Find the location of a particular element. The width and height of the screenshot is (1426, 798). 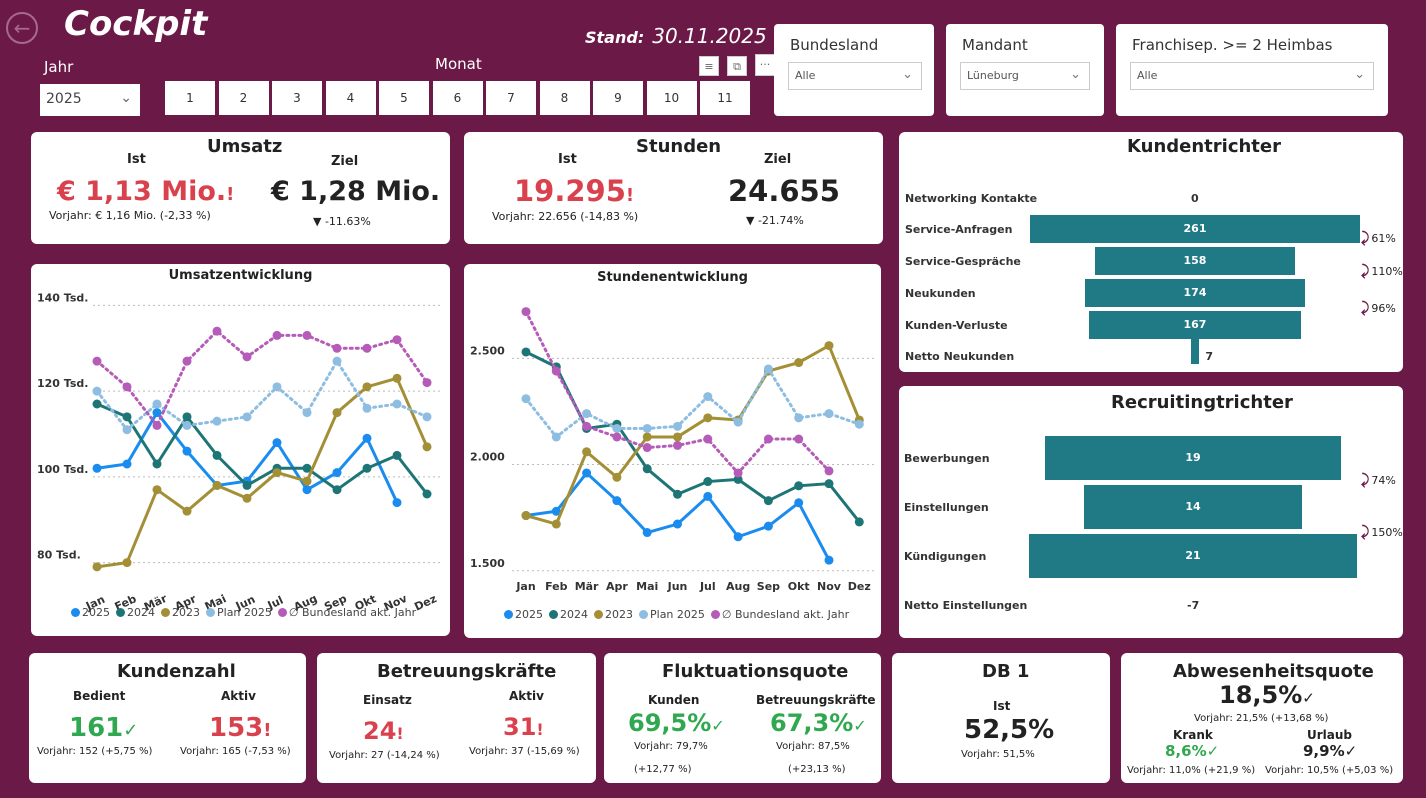

jahr-dropdown: 2025 ⌄ is located at coordinates (90, 100).